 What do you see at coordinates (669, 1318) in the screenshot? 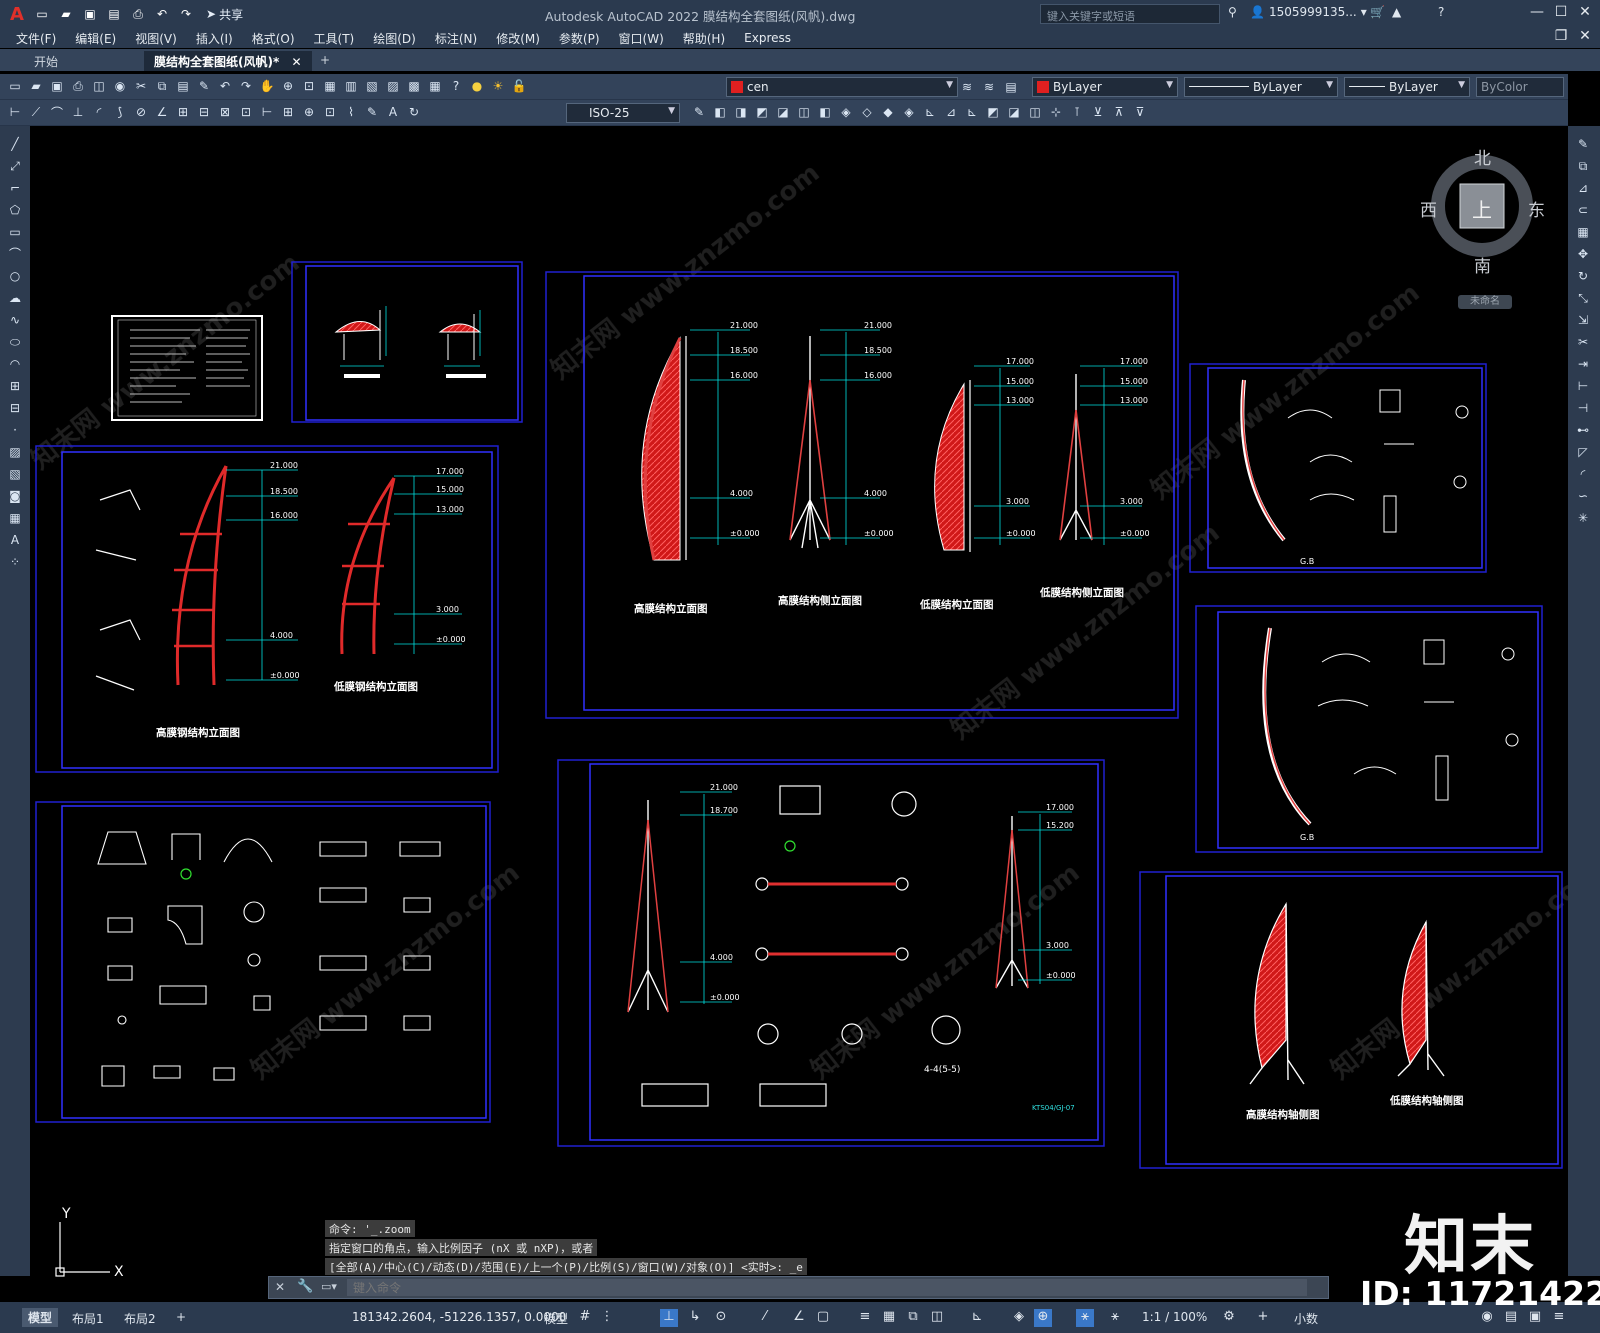
I see `ortho-icon: ⊥` at bounding box center [669, 1318].